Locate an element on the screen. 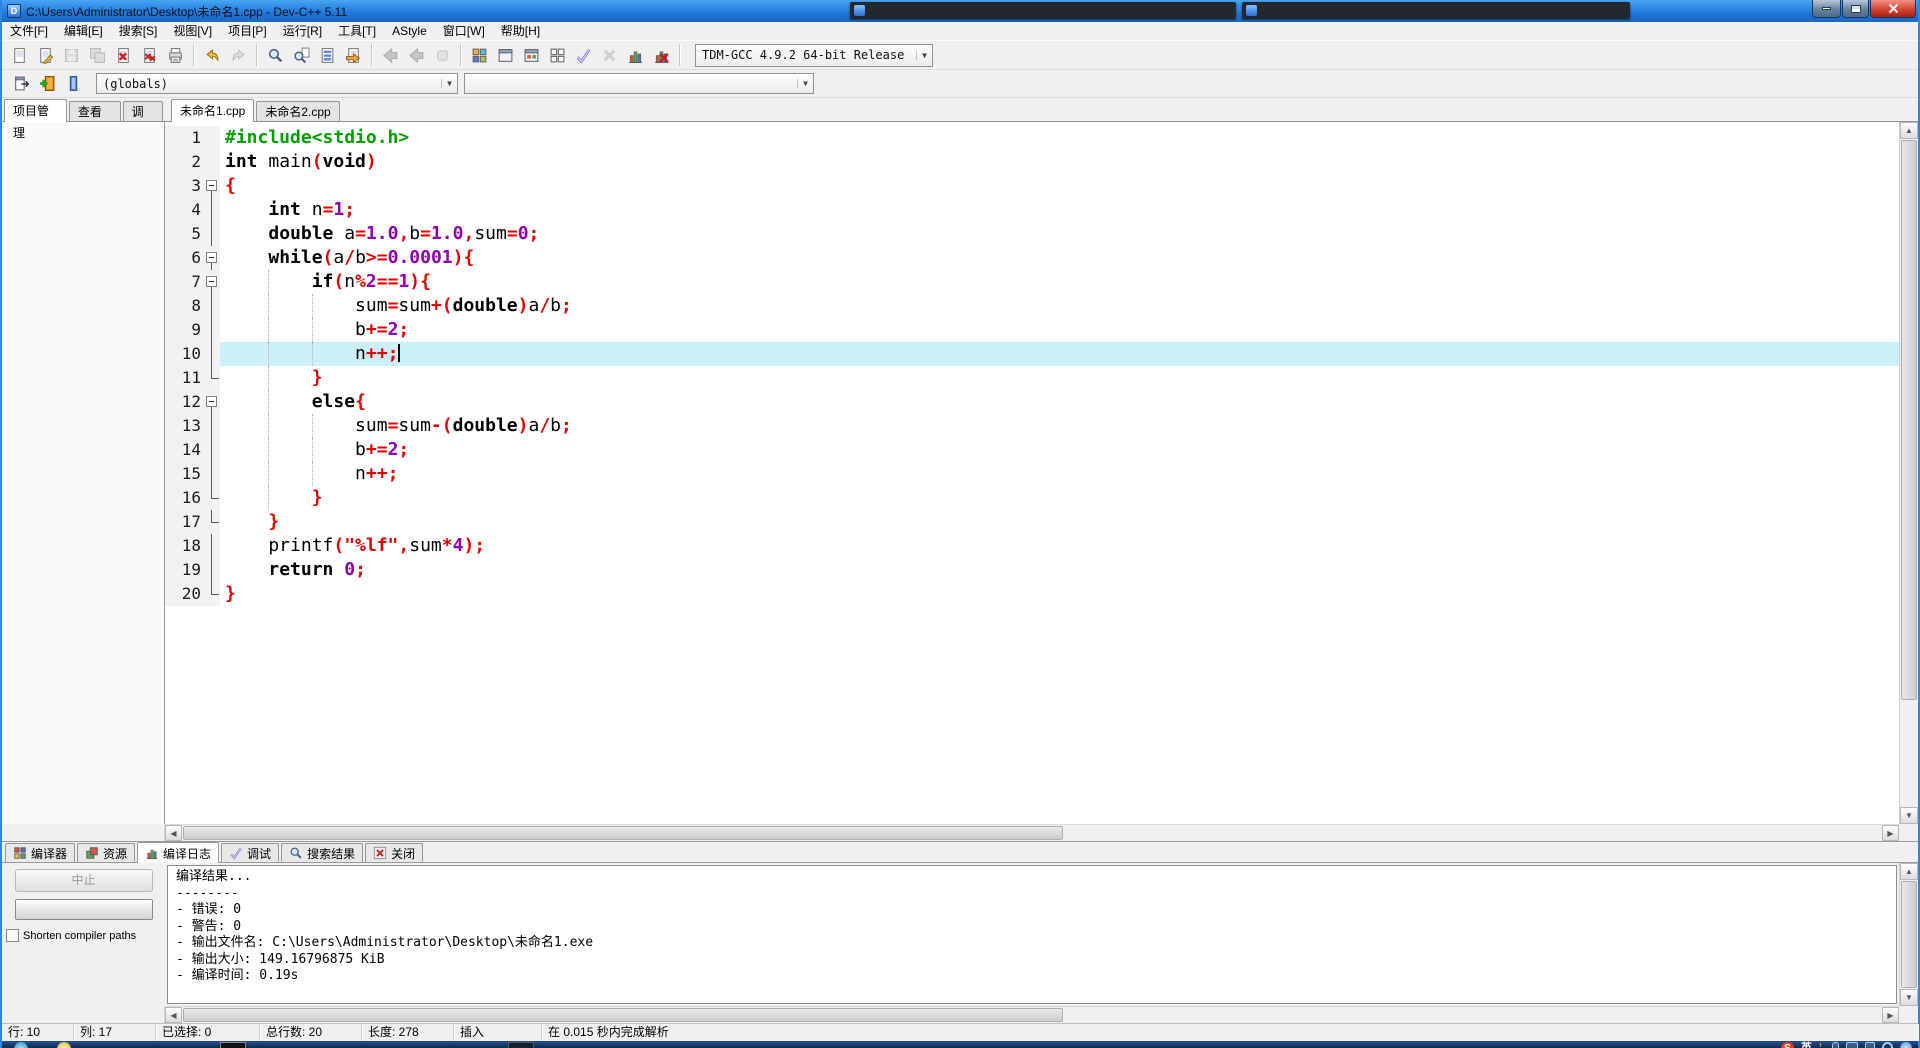 This screenshot has width=1920, height=1048. scroll-up-arrow: ▲ is located at coordinates (1909, 871).